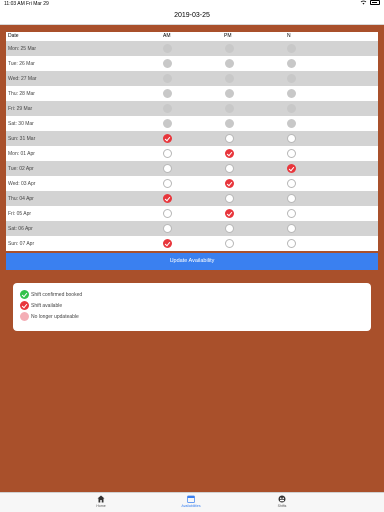  I want to click on battery-icon, so click(375, 2).